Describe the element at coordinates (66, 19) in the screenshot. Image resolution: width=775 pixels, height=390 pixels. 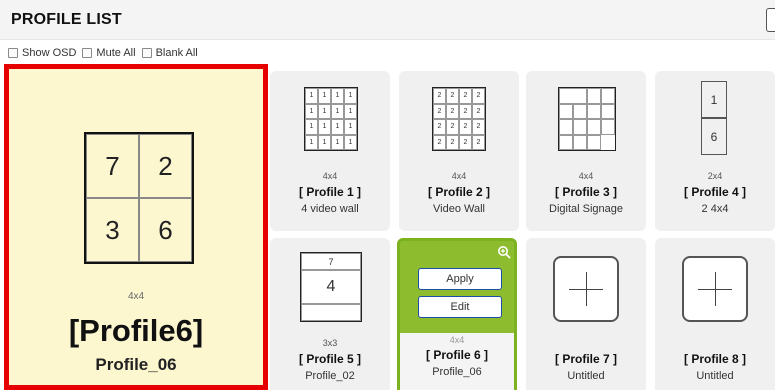
I see `page-title: PROFILE LIST` at that location.